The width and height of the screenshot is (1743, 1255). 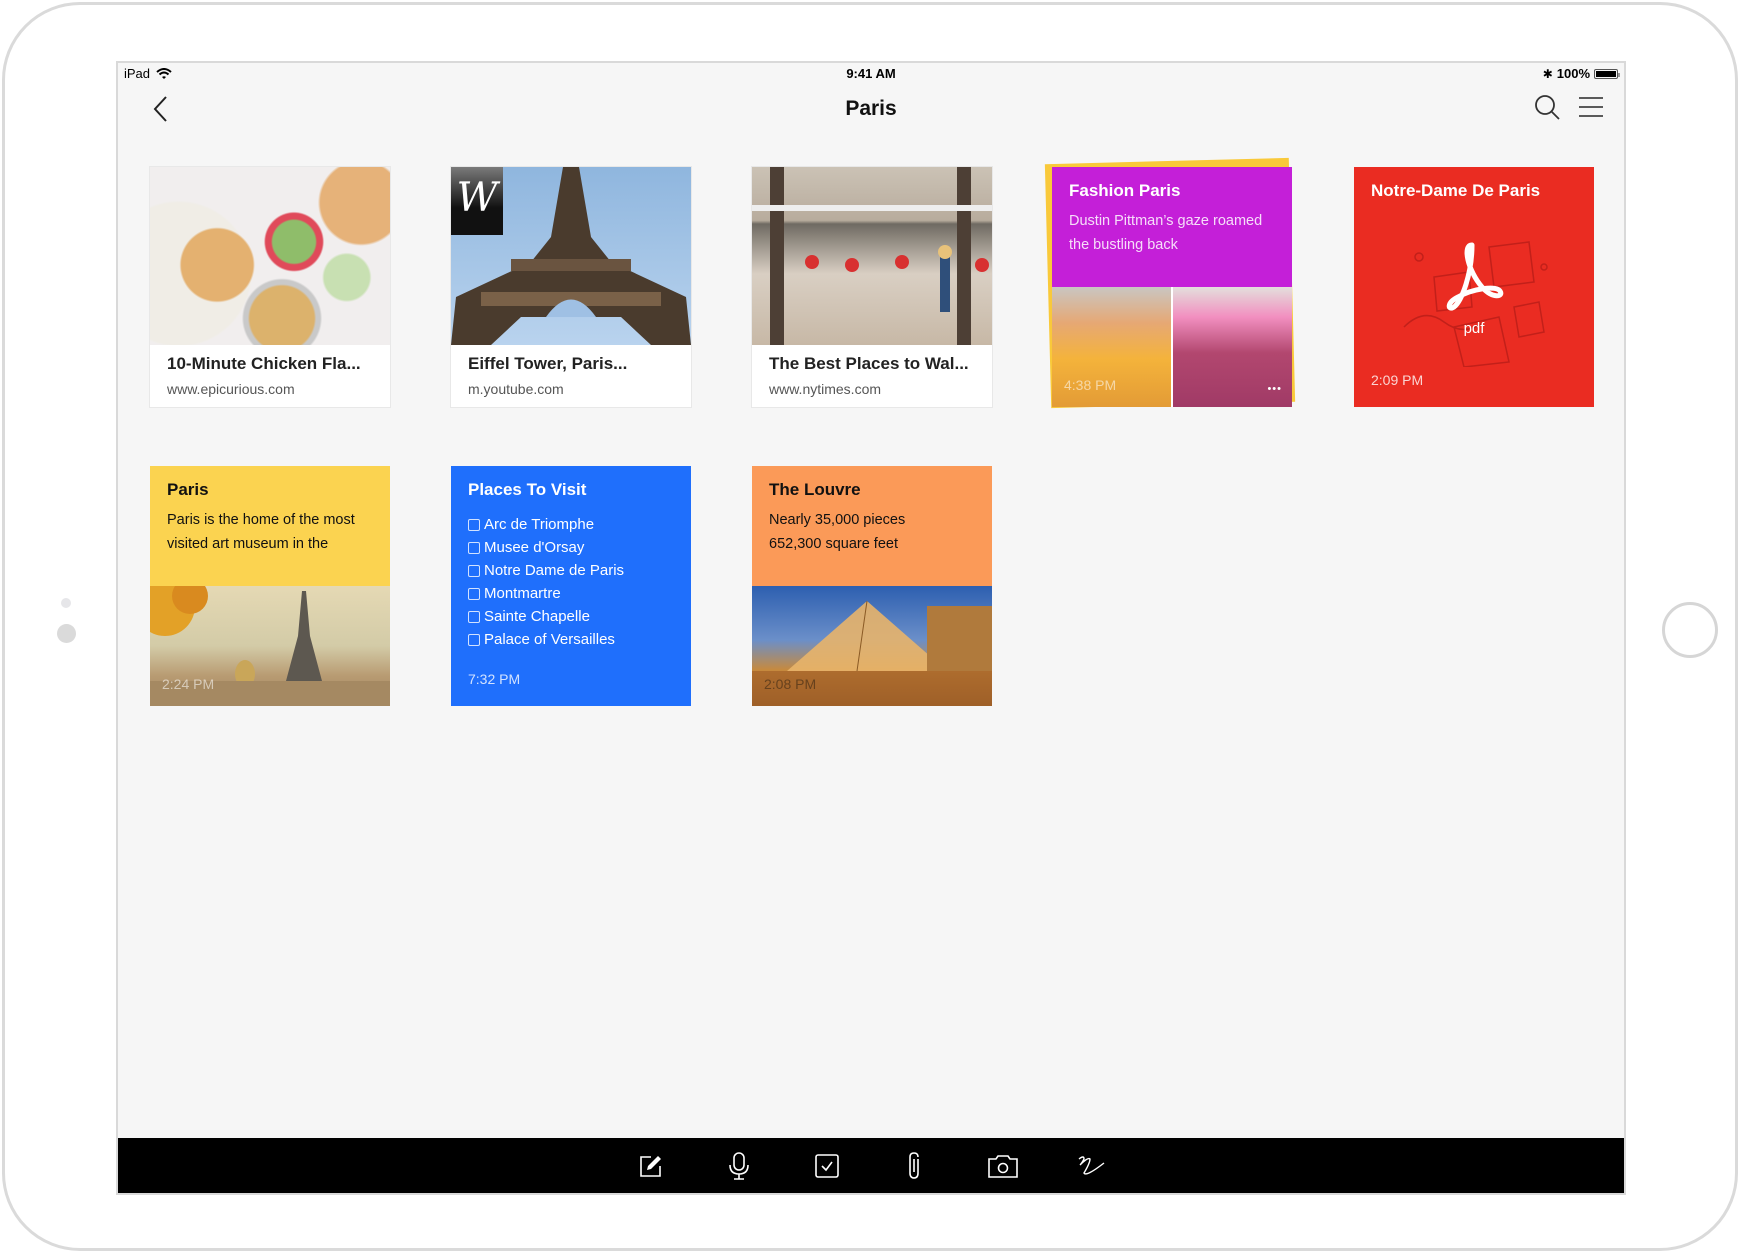 I want to click on paperclip-icon, so click(x=914, y=1165).